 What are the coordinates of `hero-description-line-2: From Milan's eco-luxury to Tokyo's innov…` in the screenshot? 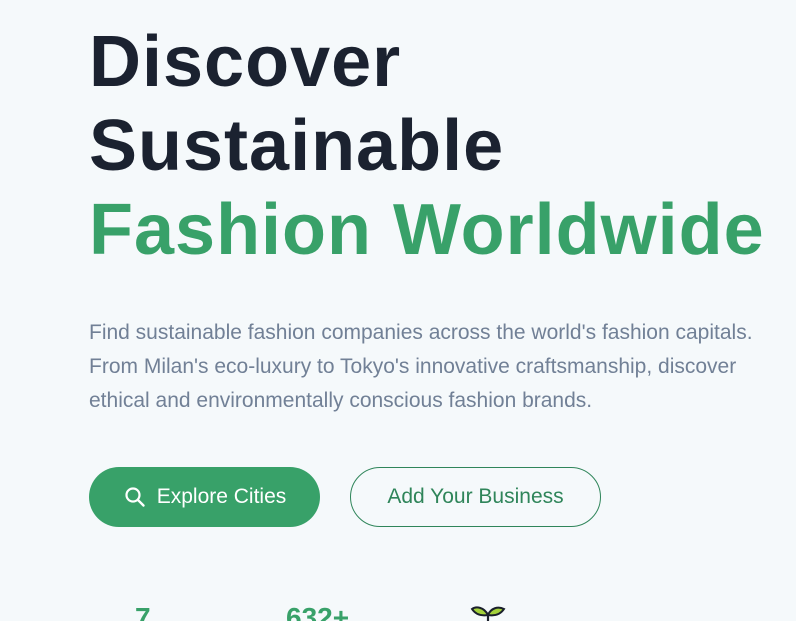 It's located at (413, 366).